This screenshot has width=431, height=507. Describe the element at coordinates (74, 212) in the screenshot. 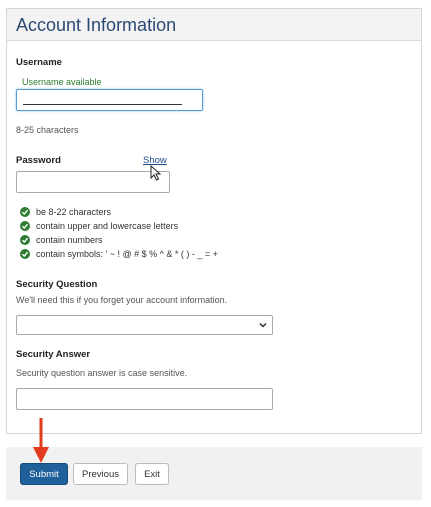

I see `password-rule-text: be 8-22 characters` at that location.